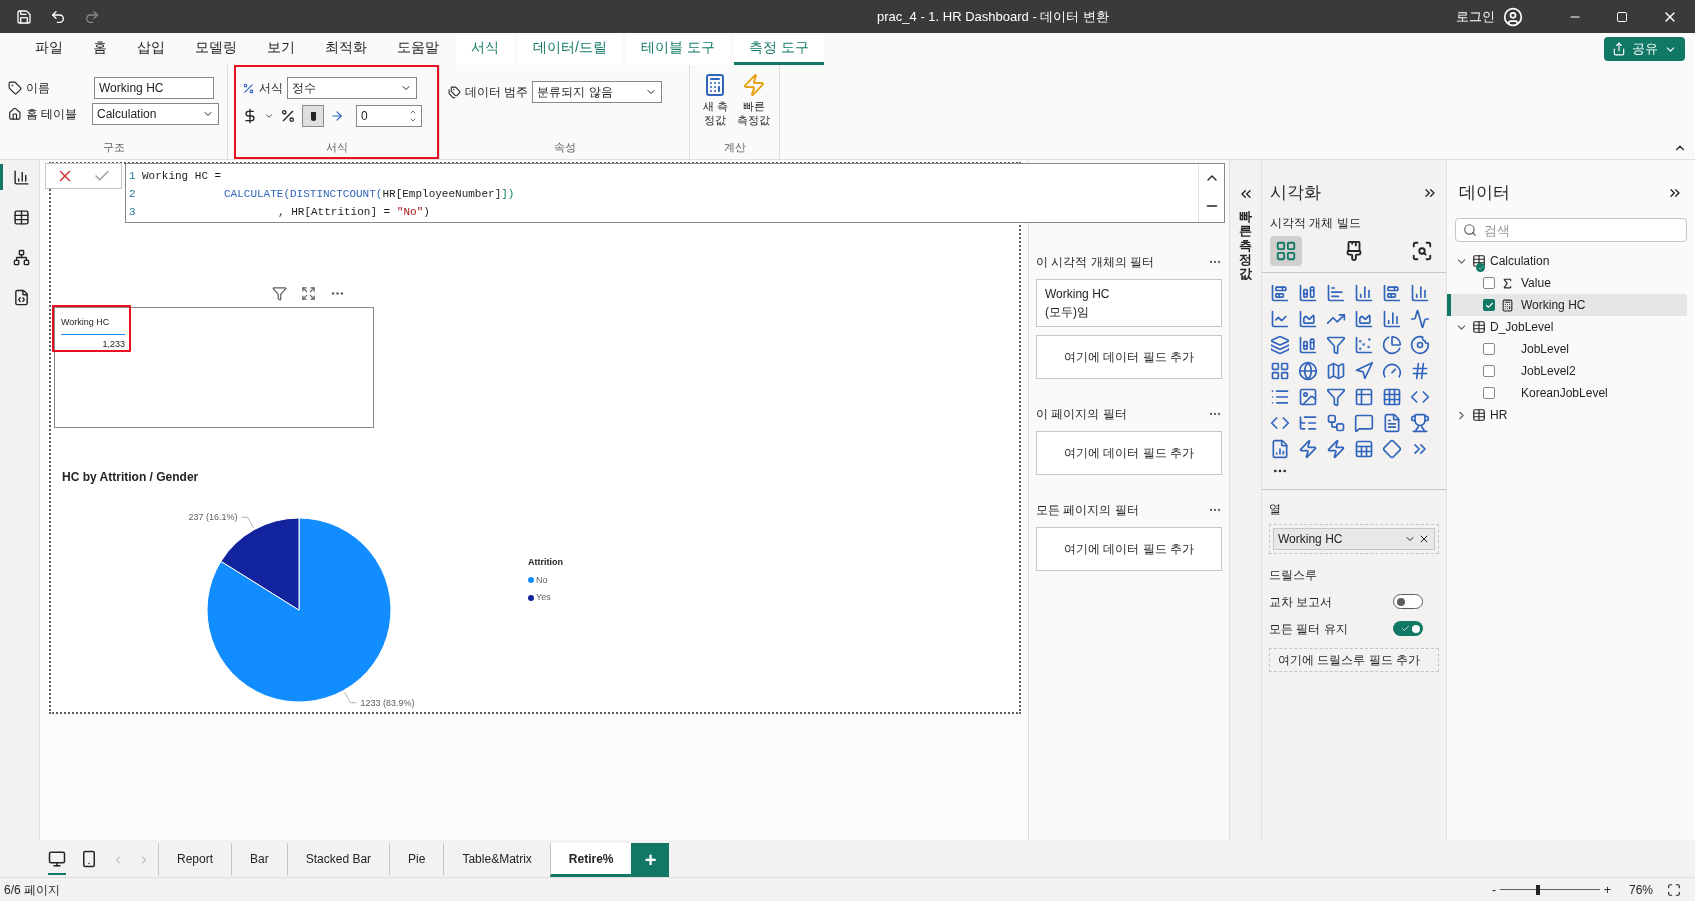 This screenshot has width=1695, height=901. What do you see at coordinates (778, 49) in the screenshot?
I see `ribbon-tab: 측정 도구` at bounding box center [778, 49].